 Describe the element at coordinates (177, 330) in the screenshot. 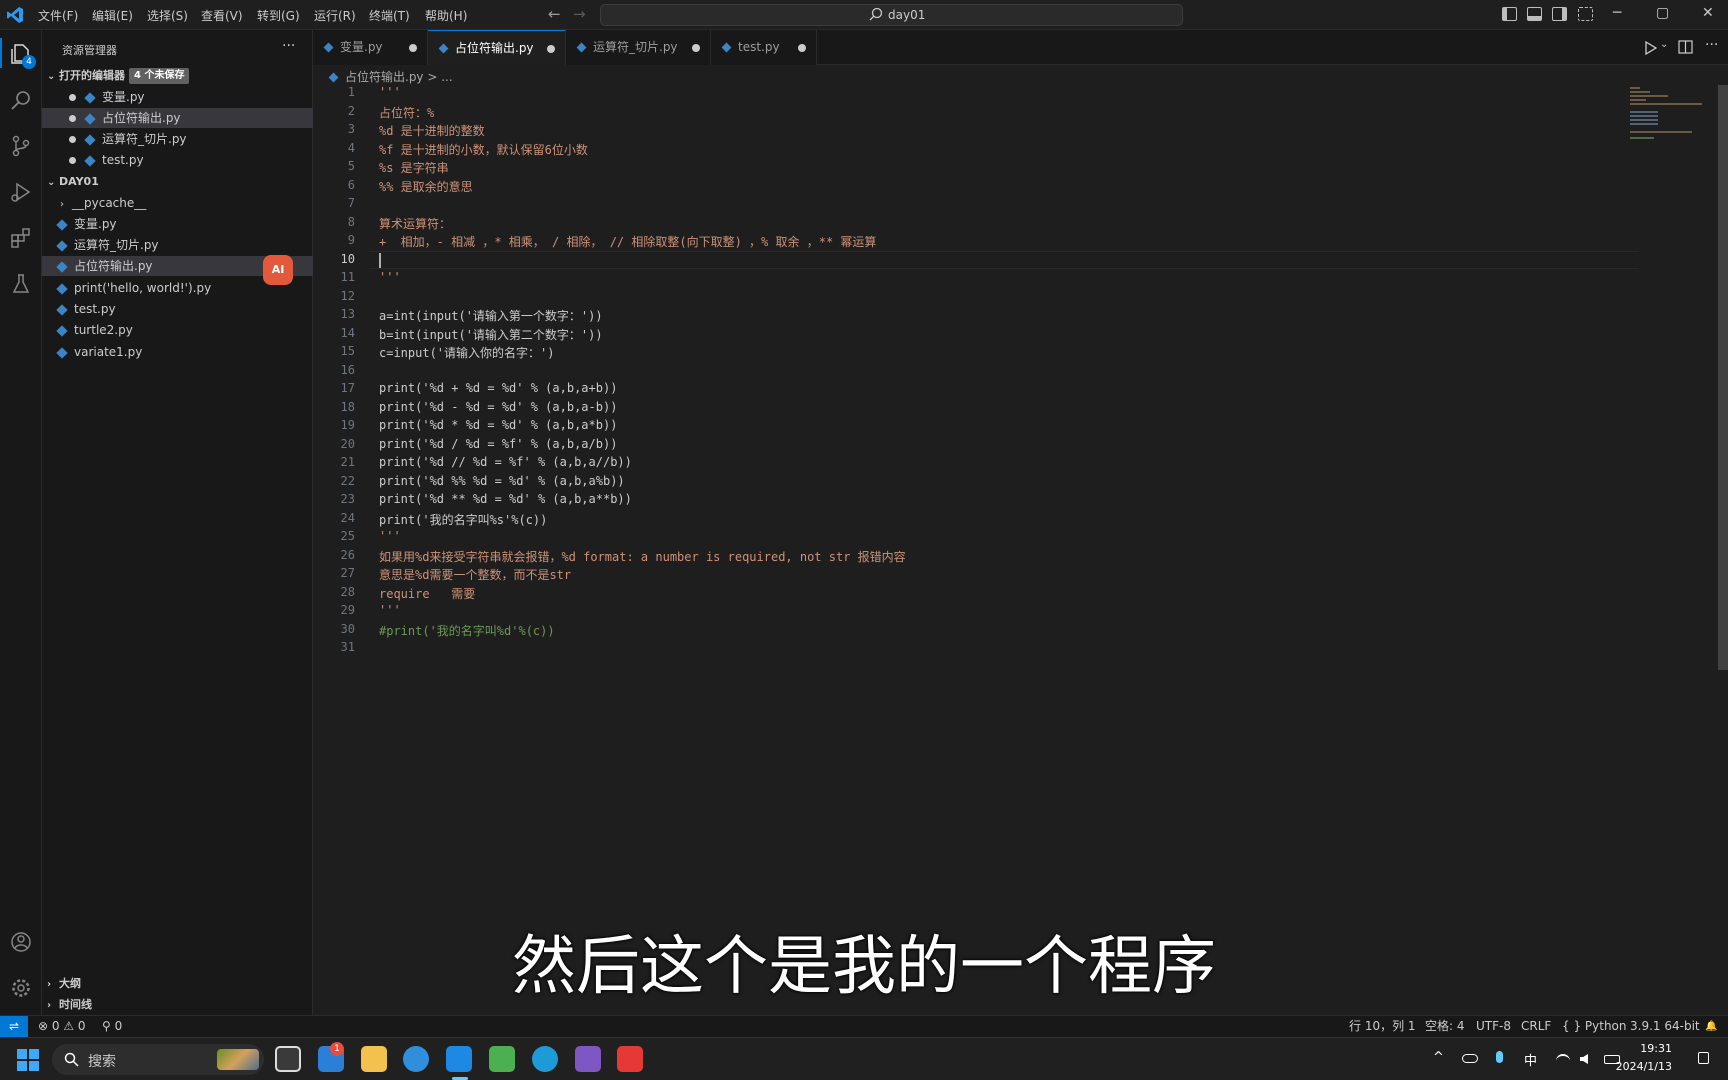

I see `tree-item-file: turtle2.py` at that location.